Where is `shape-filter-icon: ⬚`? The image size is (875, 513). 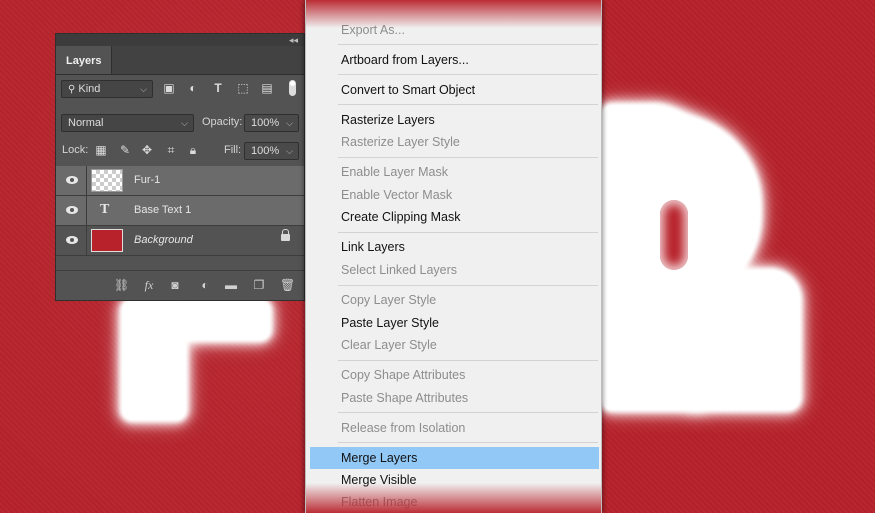 shape-filter-icon: ⬚ is located at coordinates (243, 88).